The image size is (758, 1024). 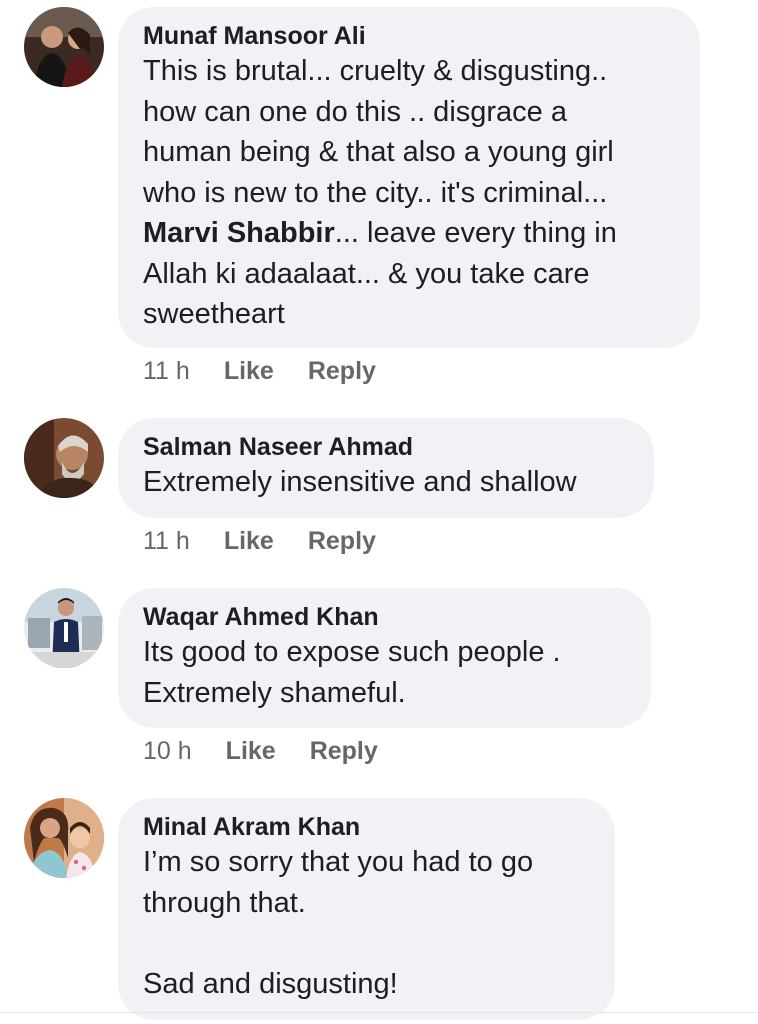 What do you see at coordinates (360, 482) in the screenshot?
I see `comment-text: Extremely insensitive and shallow` at bounding box center [360, 482].